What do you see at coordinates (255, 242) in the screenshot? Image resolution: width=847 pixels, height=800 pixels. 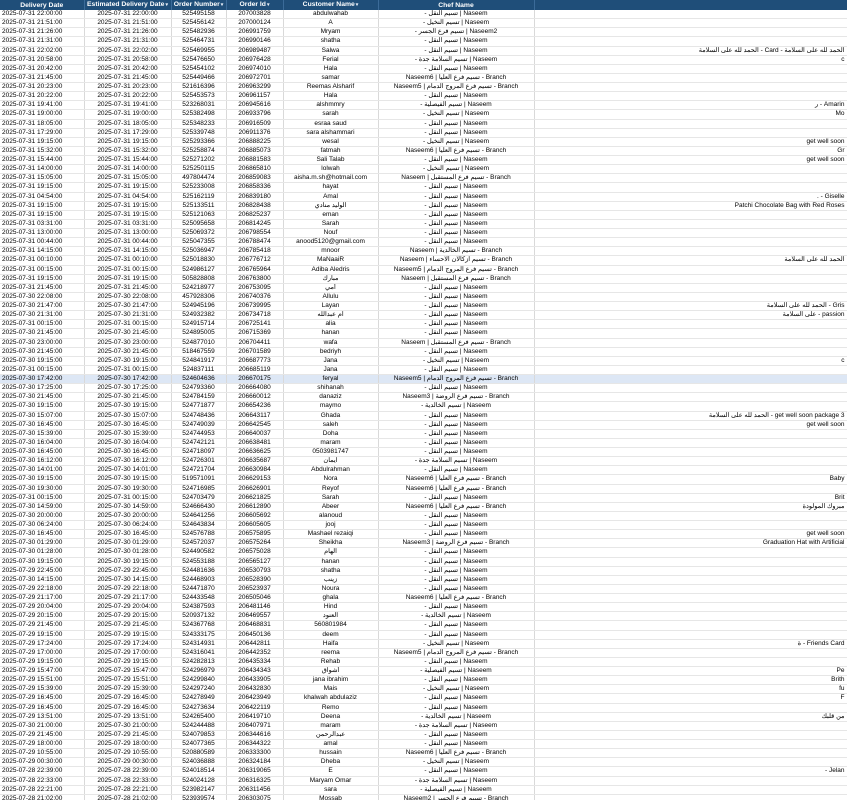 I see `order-id-cell: 206788474` at bounding box center [255, 242].